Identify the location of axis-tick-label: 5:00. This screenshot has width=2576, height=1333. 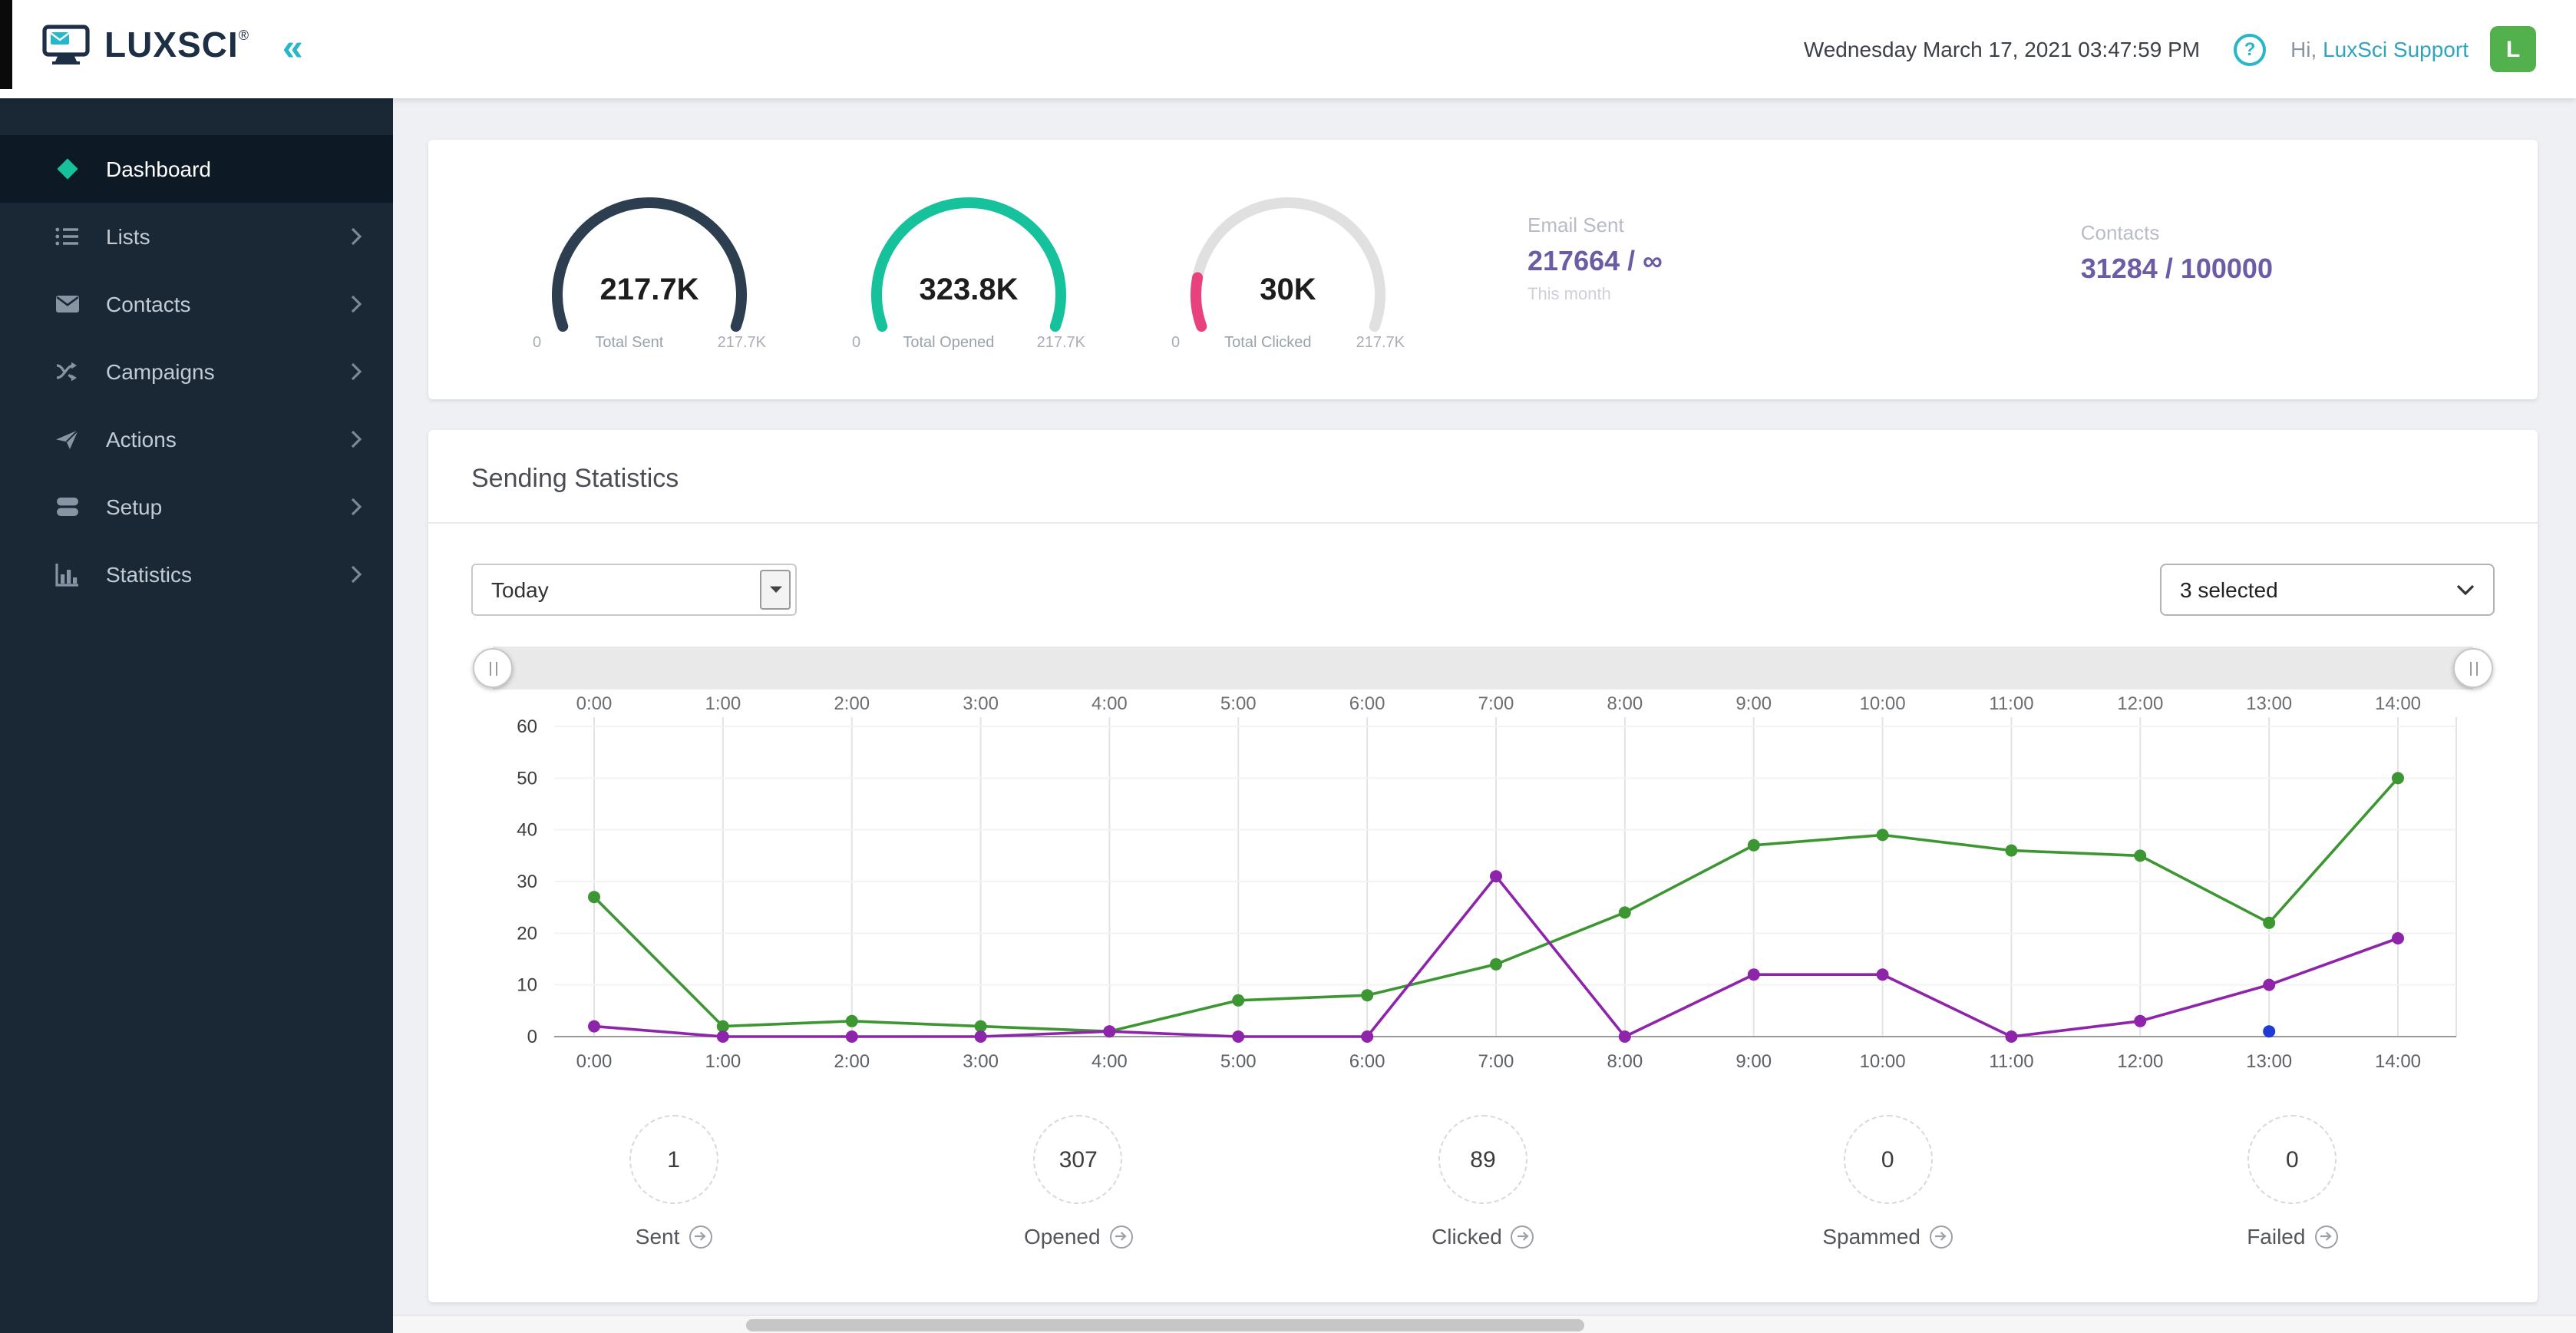
(1238, 1061).